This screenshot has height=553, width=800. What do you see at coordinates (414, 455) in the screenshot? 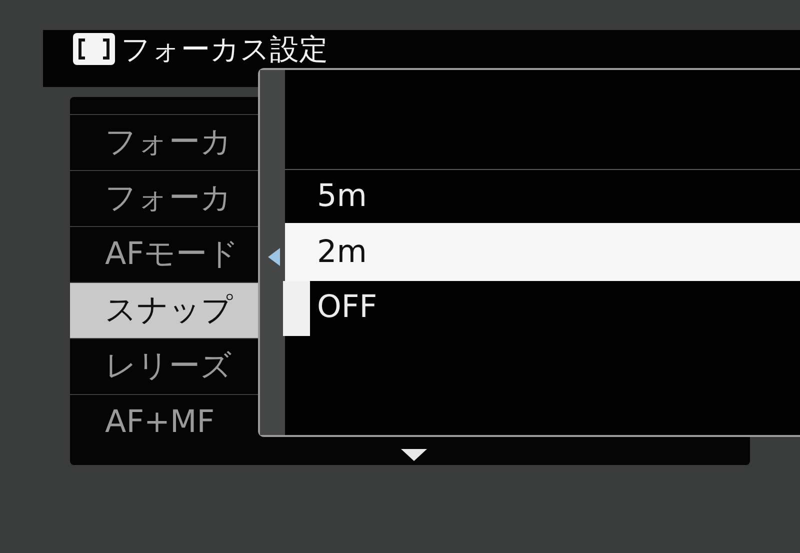
I see `down-triangle-icon` at bounding box center [414, 455].